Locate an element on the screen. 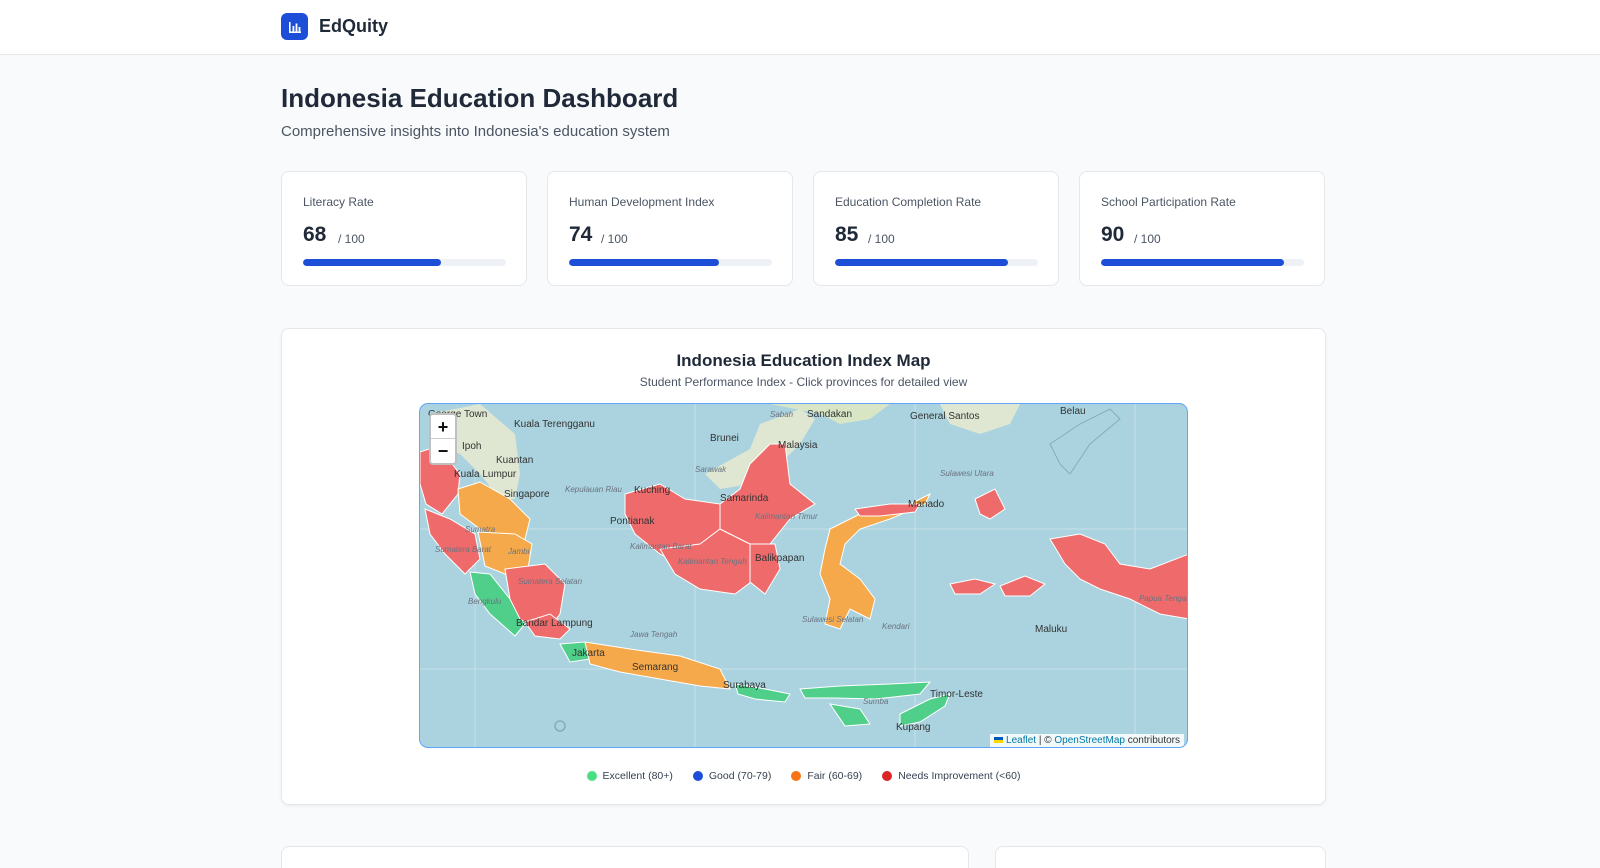 This screenshot has width=1600, height=868. place-label: Sulawesi Selatan is located at coordinates (833, 619).